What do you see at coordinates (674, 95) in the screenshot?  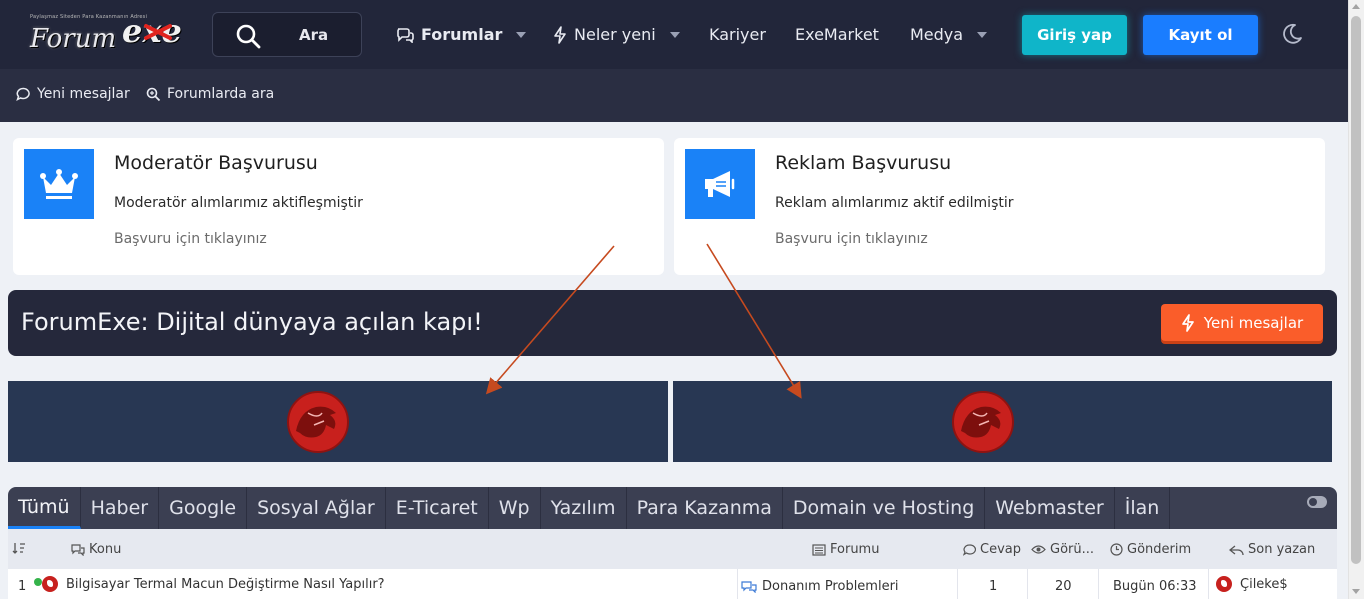 I see `sub-navigation: Yeni mesajlar Forumlarda ara` at bounding box center [674, 95].